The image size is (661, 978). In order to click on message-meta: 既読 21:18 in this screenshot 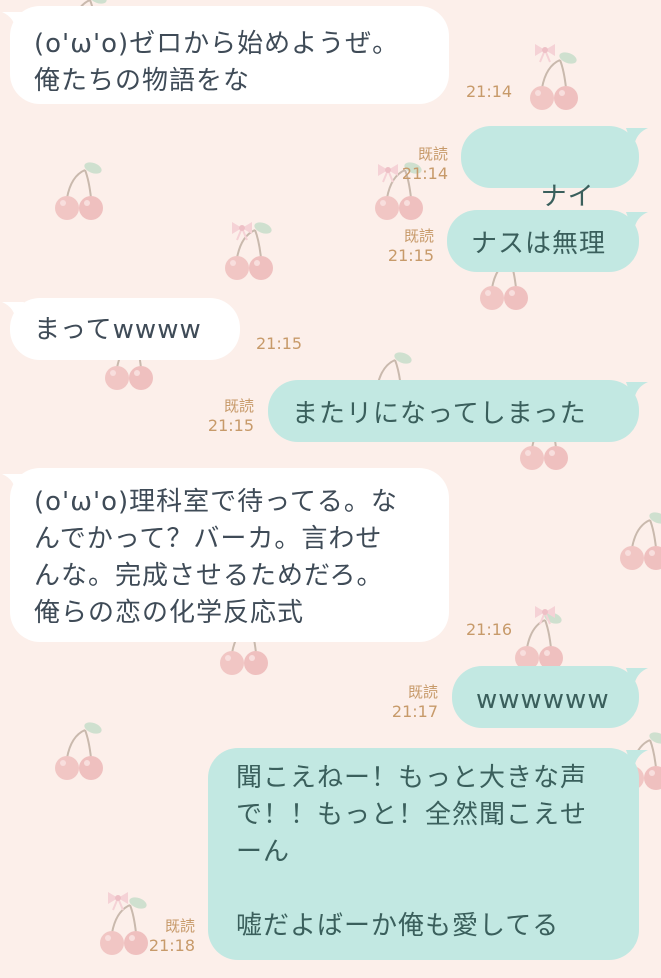, I will do `click(170, 936)`.